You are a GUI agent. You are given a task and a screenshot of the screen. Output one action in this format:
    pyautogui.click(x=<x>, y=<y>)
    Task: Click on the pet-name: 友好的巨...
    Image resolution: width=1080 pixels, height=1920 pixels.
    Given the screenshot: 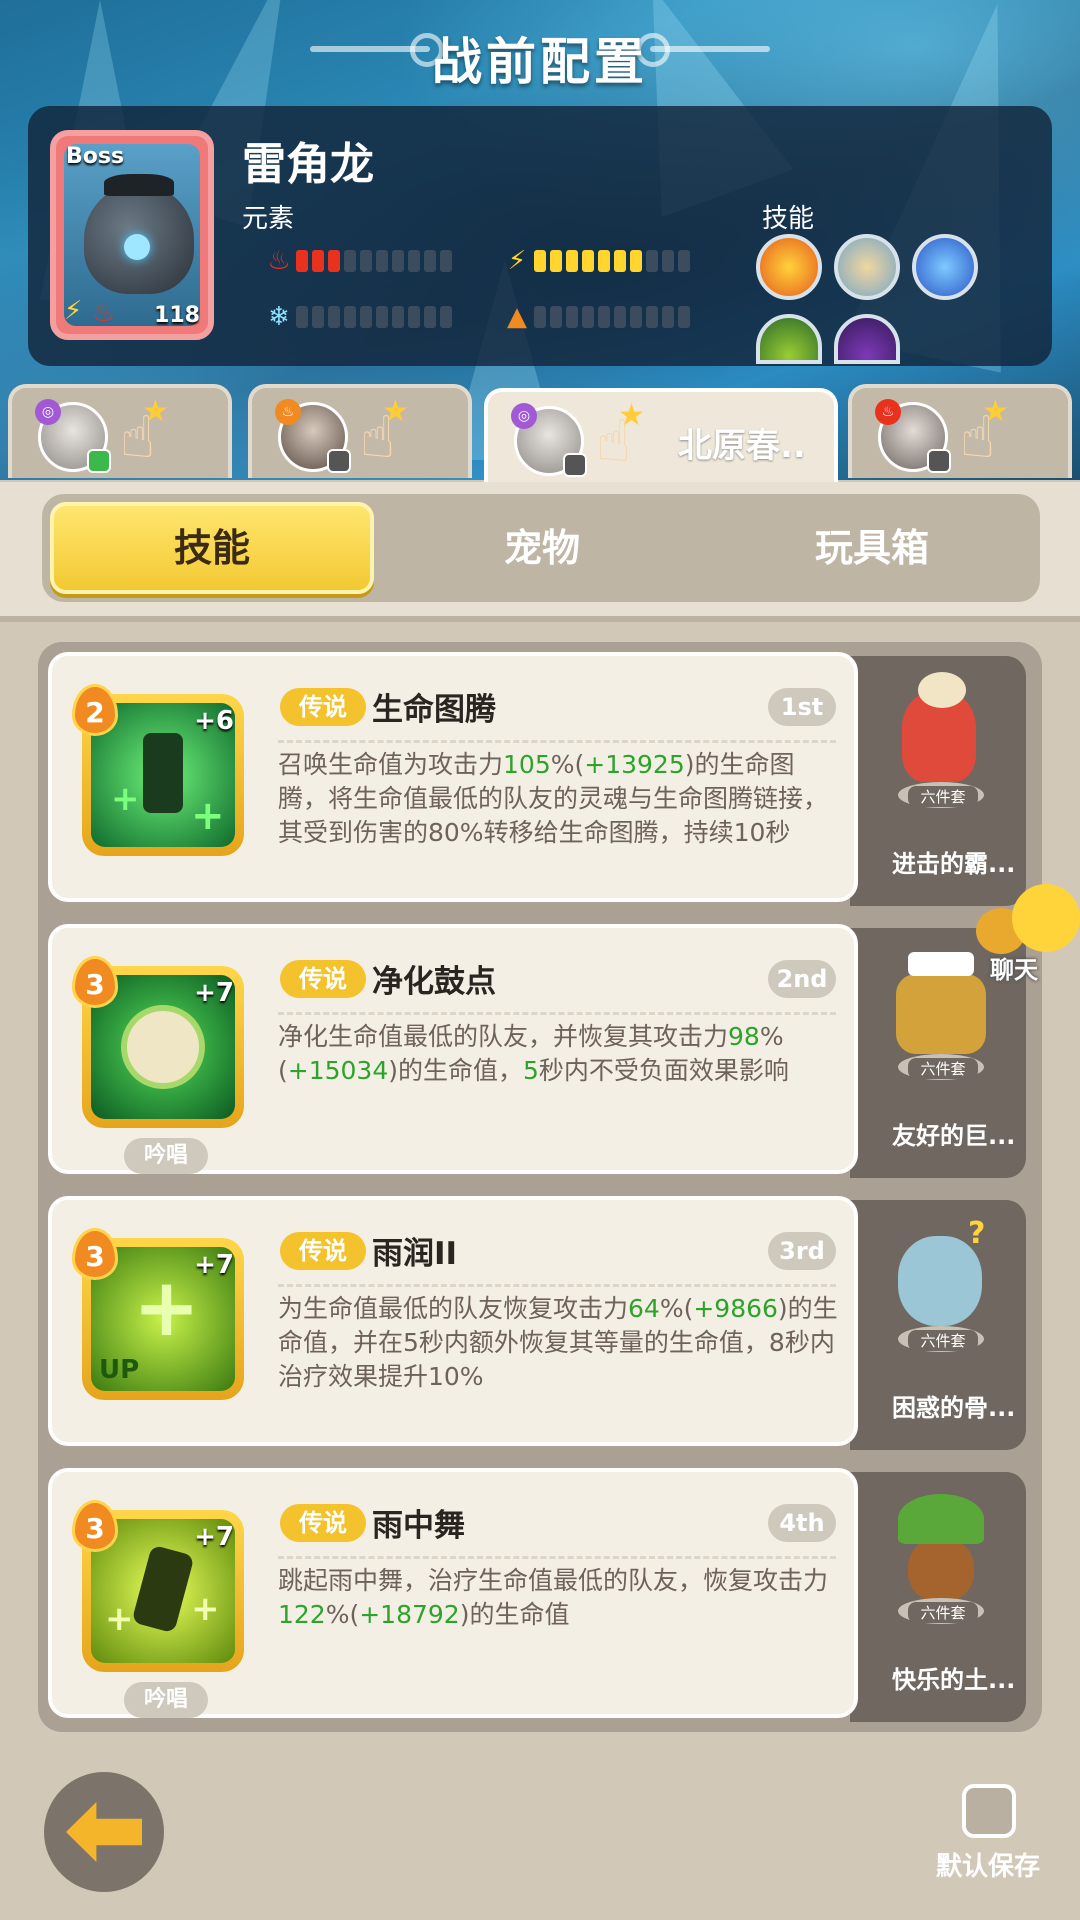 What is the action you would take?
    pyautogui.click(x=954, y=1136)
    